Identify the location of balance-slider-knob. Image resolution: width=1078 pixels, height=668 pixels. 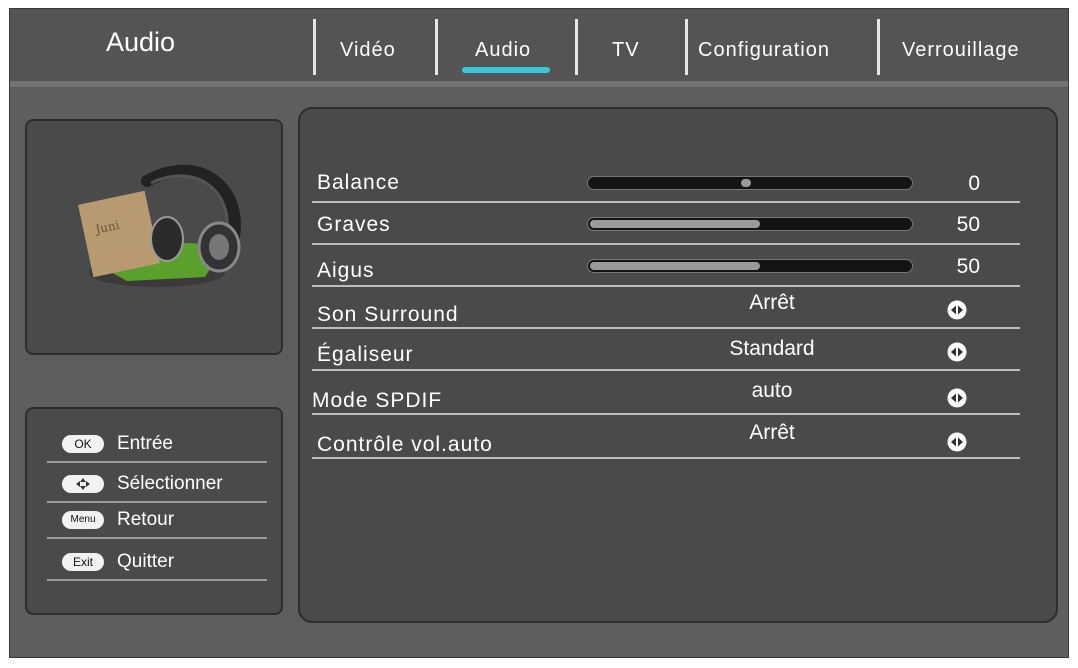
(746, 183).